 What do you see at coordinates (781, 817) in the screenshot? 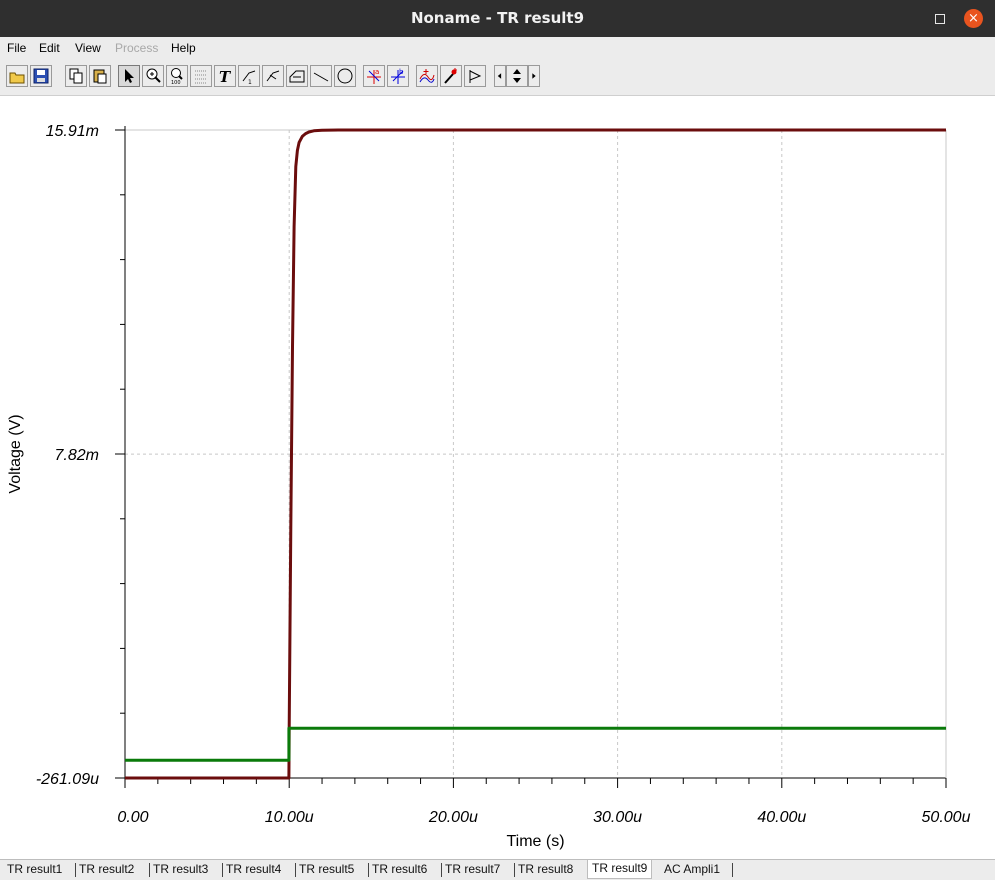
I see `x-tick-label: 40.00u` at bounding box center [781, 817].